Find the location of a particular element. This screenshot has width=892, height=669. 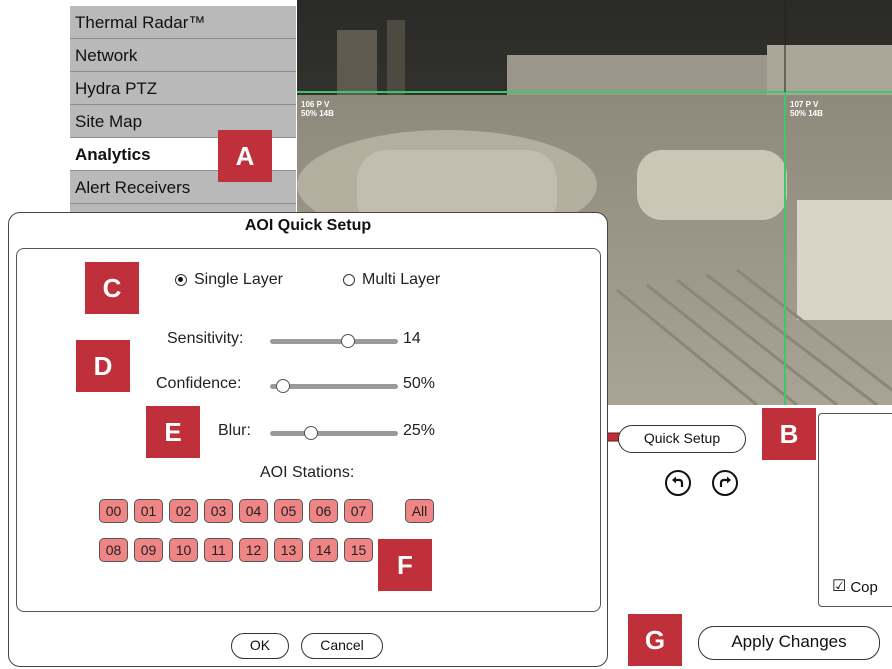

aoi-station-button-06: 06 is located at coordinates (323, 511).